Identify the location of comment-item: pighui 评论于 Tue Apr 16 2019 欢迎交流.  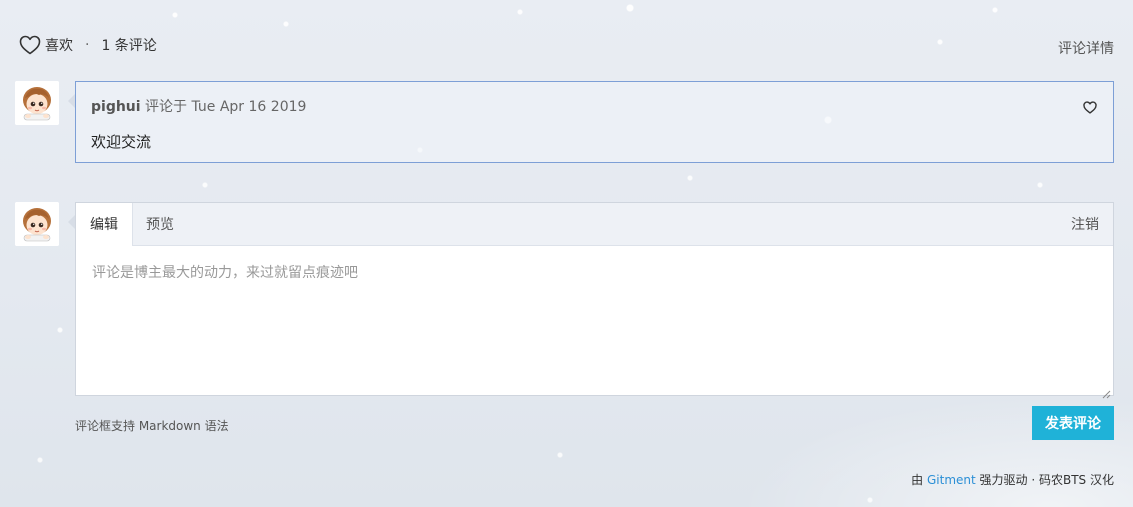
(591, 122).